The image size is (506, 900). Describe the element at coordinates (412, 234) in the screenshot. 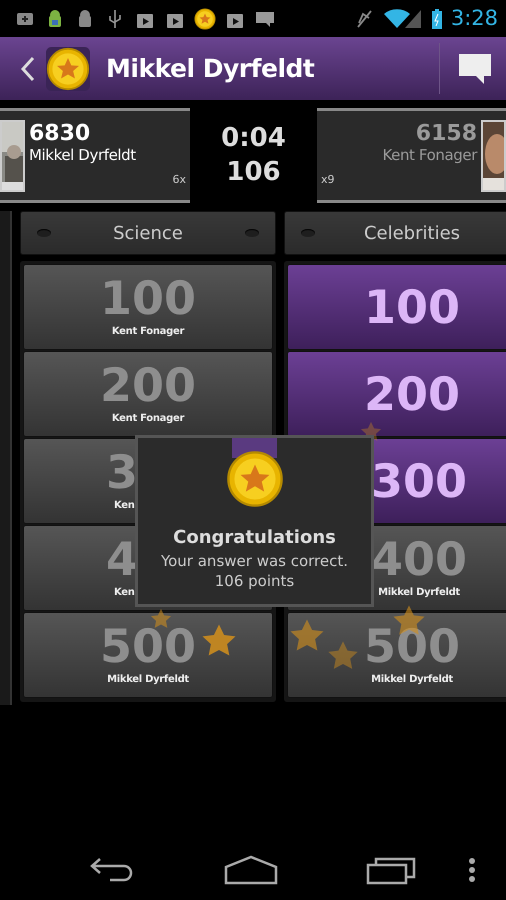

I see `category-title: Celebrities` at that location.